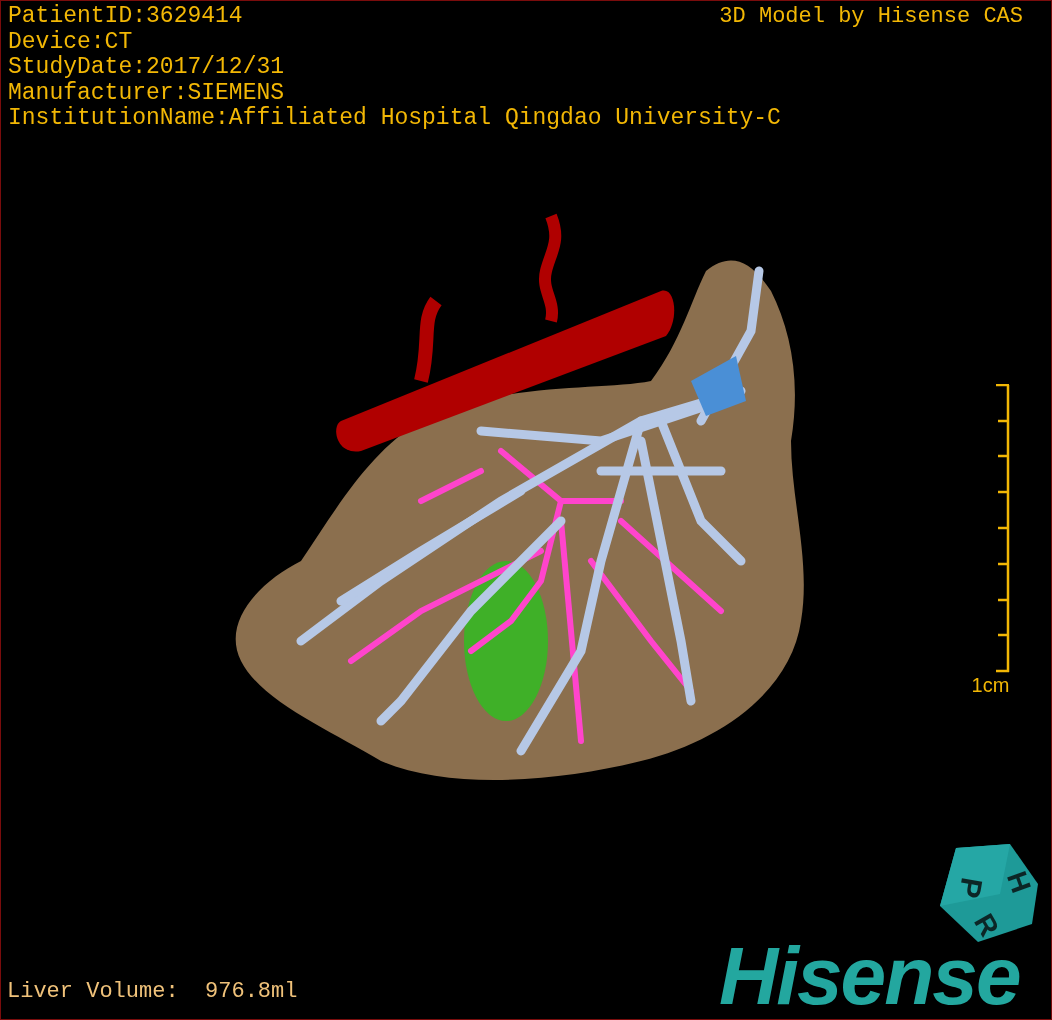  I want to click on orientation-cube: P R H, so click(989, 894).